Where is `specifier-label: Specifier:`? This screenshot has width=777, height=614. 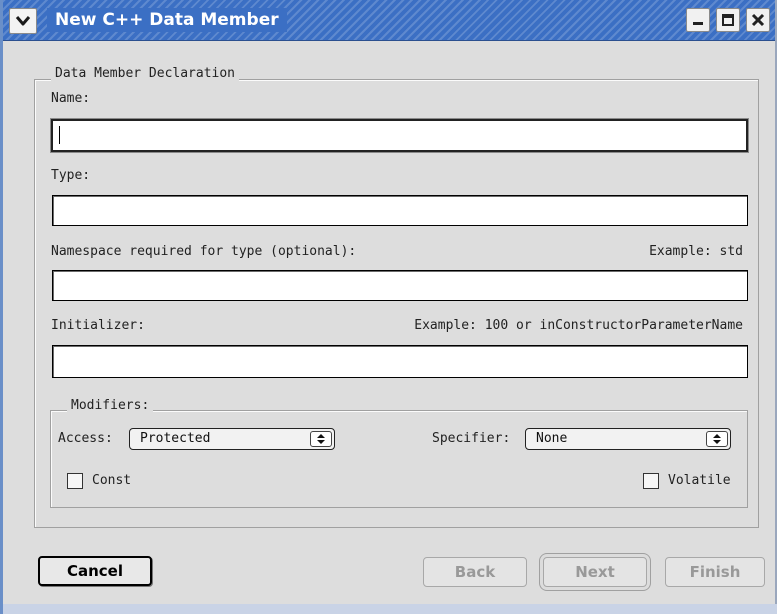 specifier-label: Specifier: is located at coordinates (471, 438).